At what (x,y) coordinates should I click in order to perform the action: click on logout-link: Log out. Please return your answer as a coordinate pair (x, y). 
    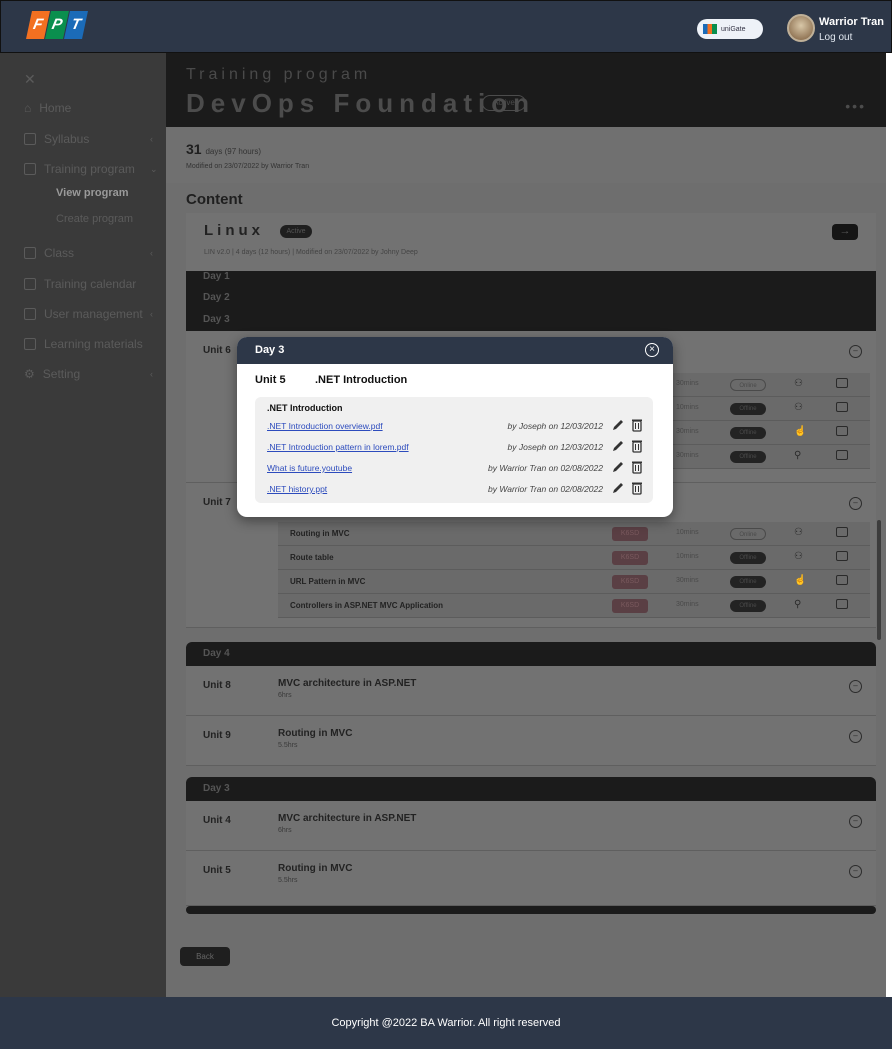
    Looking at the image, I should click on (835, 37).